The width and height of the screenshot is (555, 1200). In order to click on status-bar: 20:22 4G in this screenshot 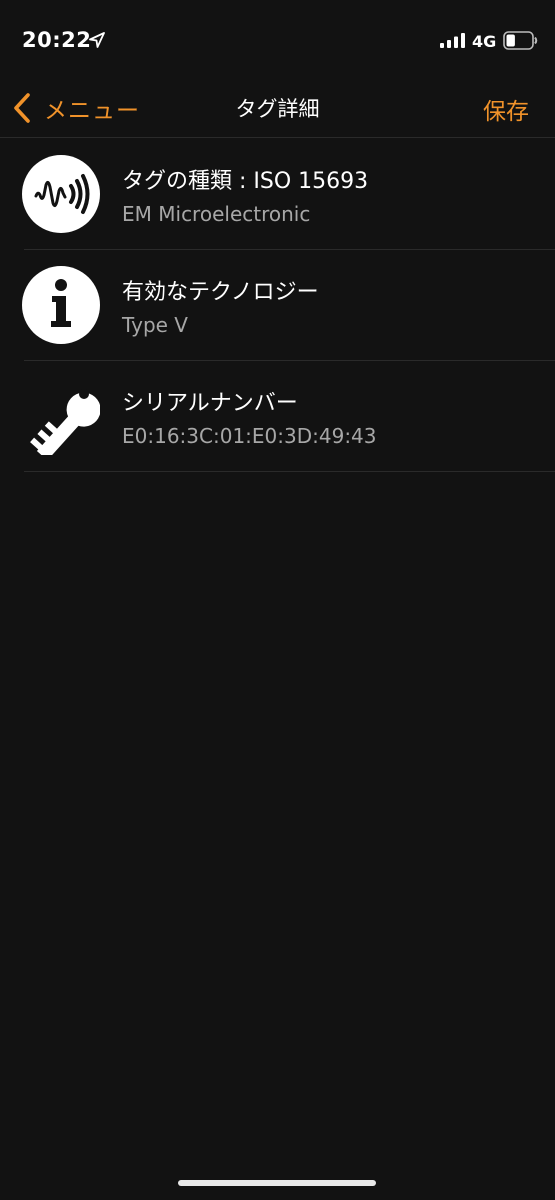, I will do `click(277, 40)`.